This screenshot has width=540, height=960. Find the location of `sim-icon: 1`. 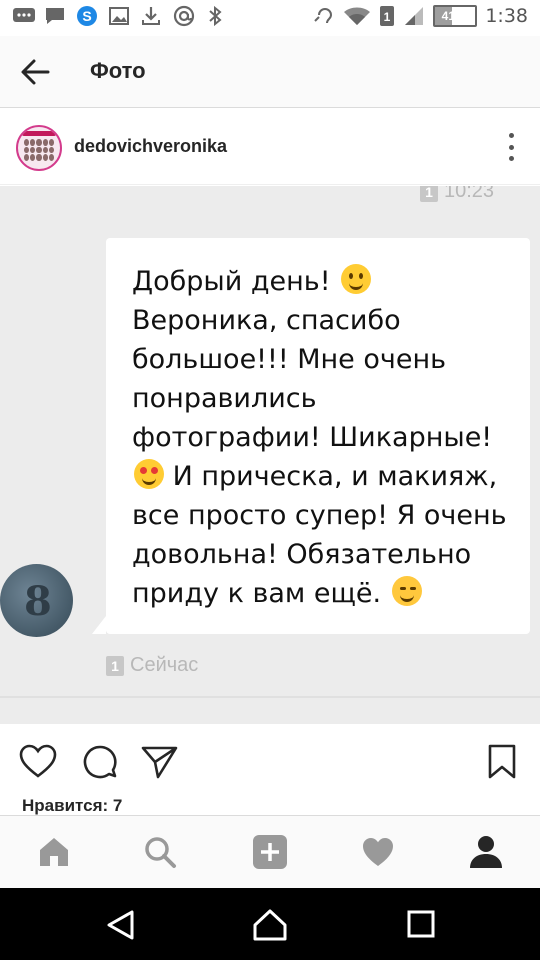

sim-icon: 1 is located at coordinates (387, 16).